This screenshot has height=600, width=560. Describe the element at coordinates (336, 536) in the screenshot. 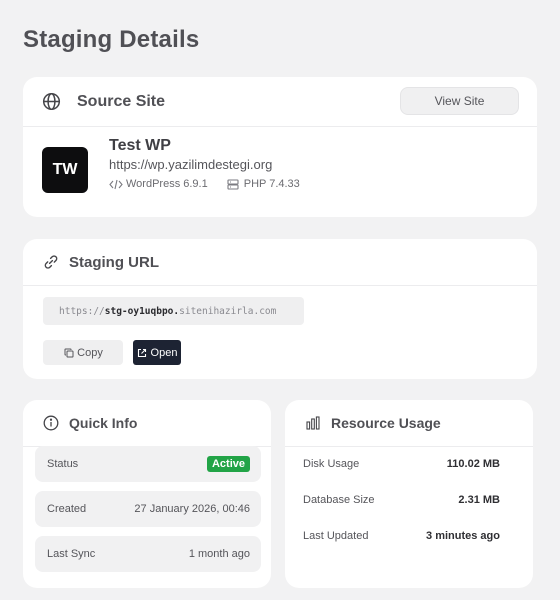

I see `resource-label: Last Updated` at that location.